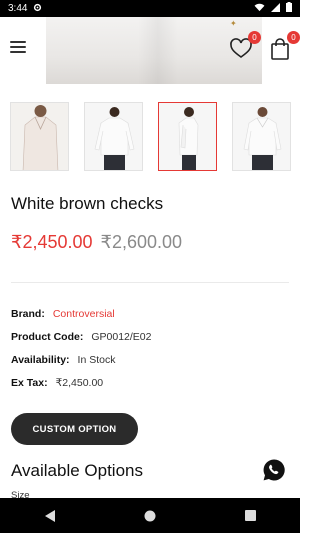 The height and width of the screenshot is (533, 320). What do you see at coordinates (233, 23) in the screenshot?
I see `brand-logo-icon: ✦` at bounding box center [233, 23].